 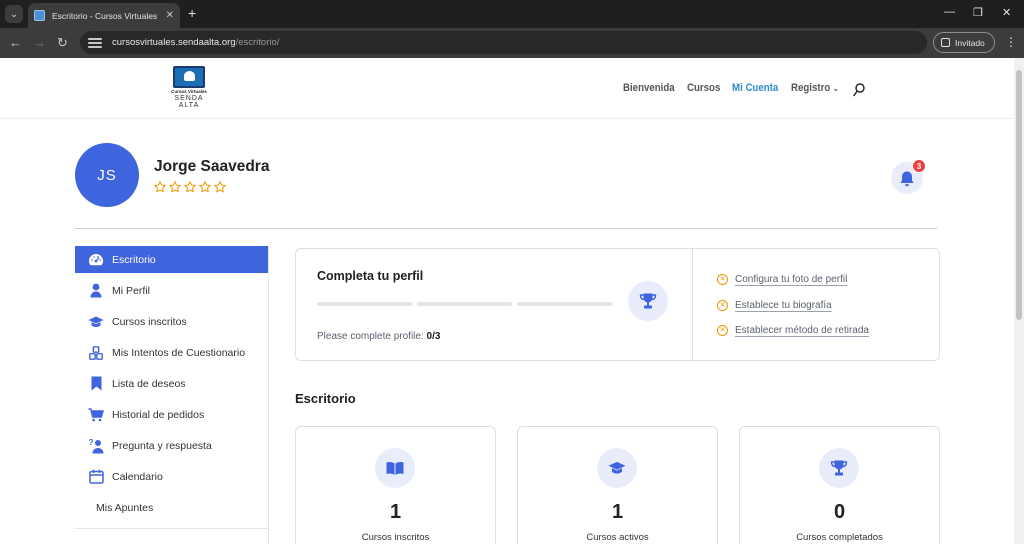 I want to click on sidebar-item-cursos-inscritos: Cursos inscritos, so click(x=171, y=321).